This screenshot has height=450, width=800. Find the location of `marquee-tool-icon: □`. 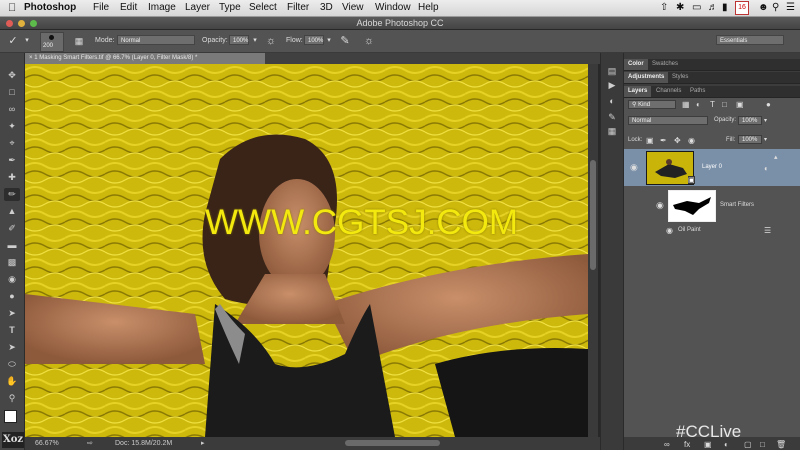

marquee-tool-icon: □ is located at coordinates (12, 92).